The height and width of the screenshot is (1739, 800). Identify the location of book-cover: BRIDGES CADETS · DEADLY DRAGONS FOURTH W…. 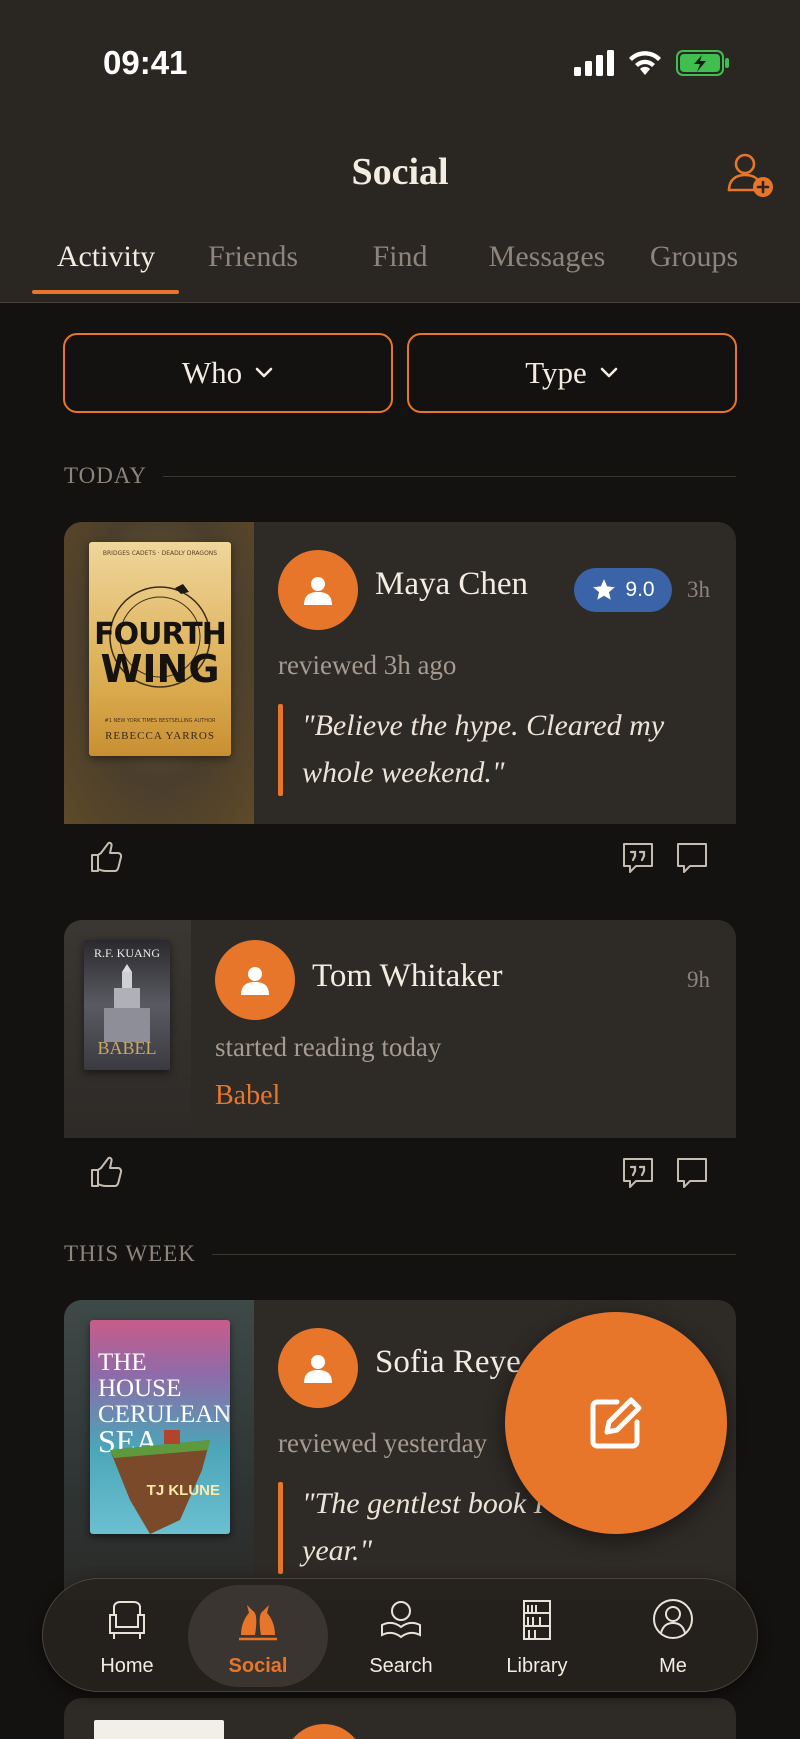
(160, 649).